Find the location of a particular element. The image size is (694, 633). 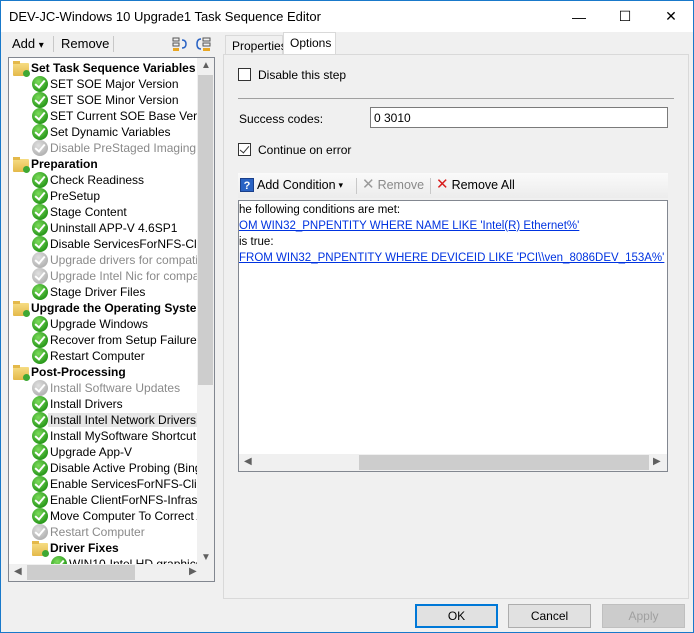

tree-step: Upgrade App-V is located at coordinates (83, 452).